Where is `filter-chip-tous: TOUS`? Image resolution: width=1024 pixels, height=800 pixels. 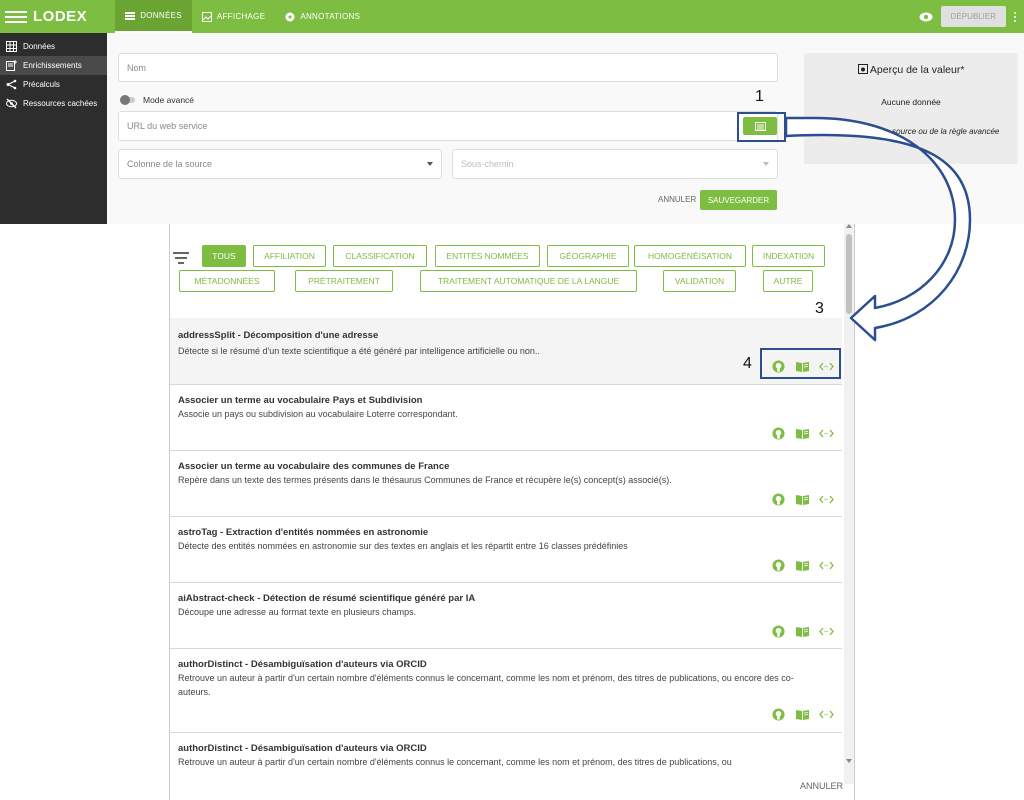
filter-chip-tous: TOUS is located at coordinates (224, 256).